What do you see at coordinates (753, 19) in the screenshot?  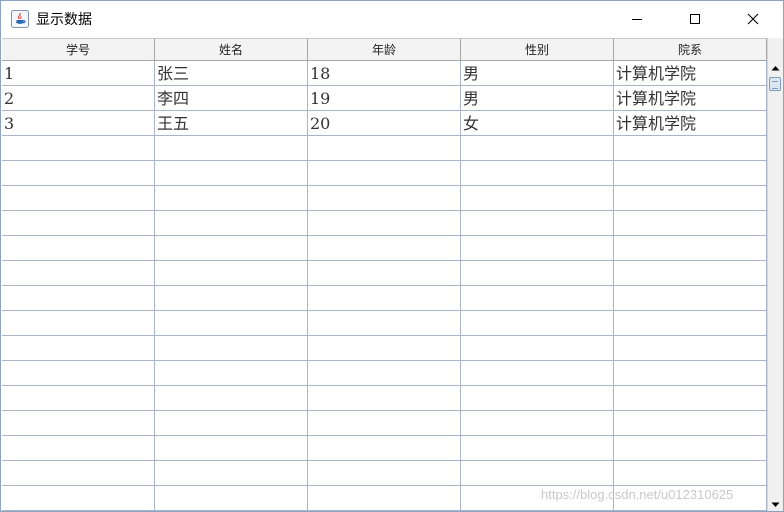 I see `close-button` at bounding box center [753, 19].